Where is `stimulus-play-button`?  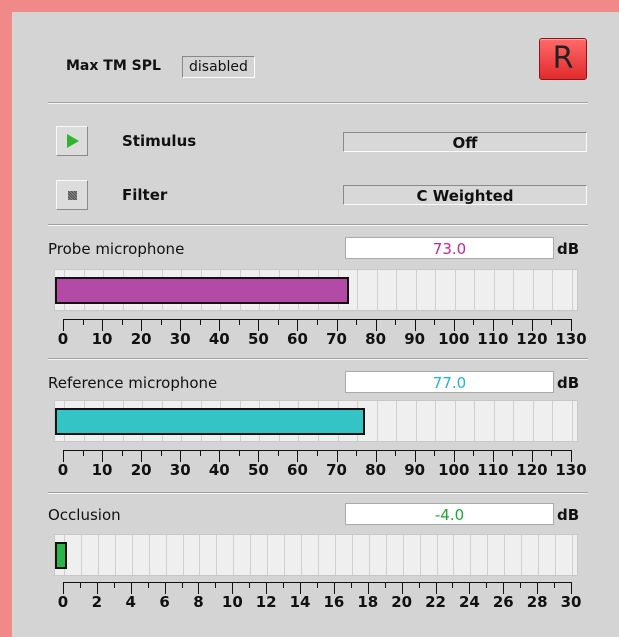 stimulus-play-button is located at coordinates (72, 141).